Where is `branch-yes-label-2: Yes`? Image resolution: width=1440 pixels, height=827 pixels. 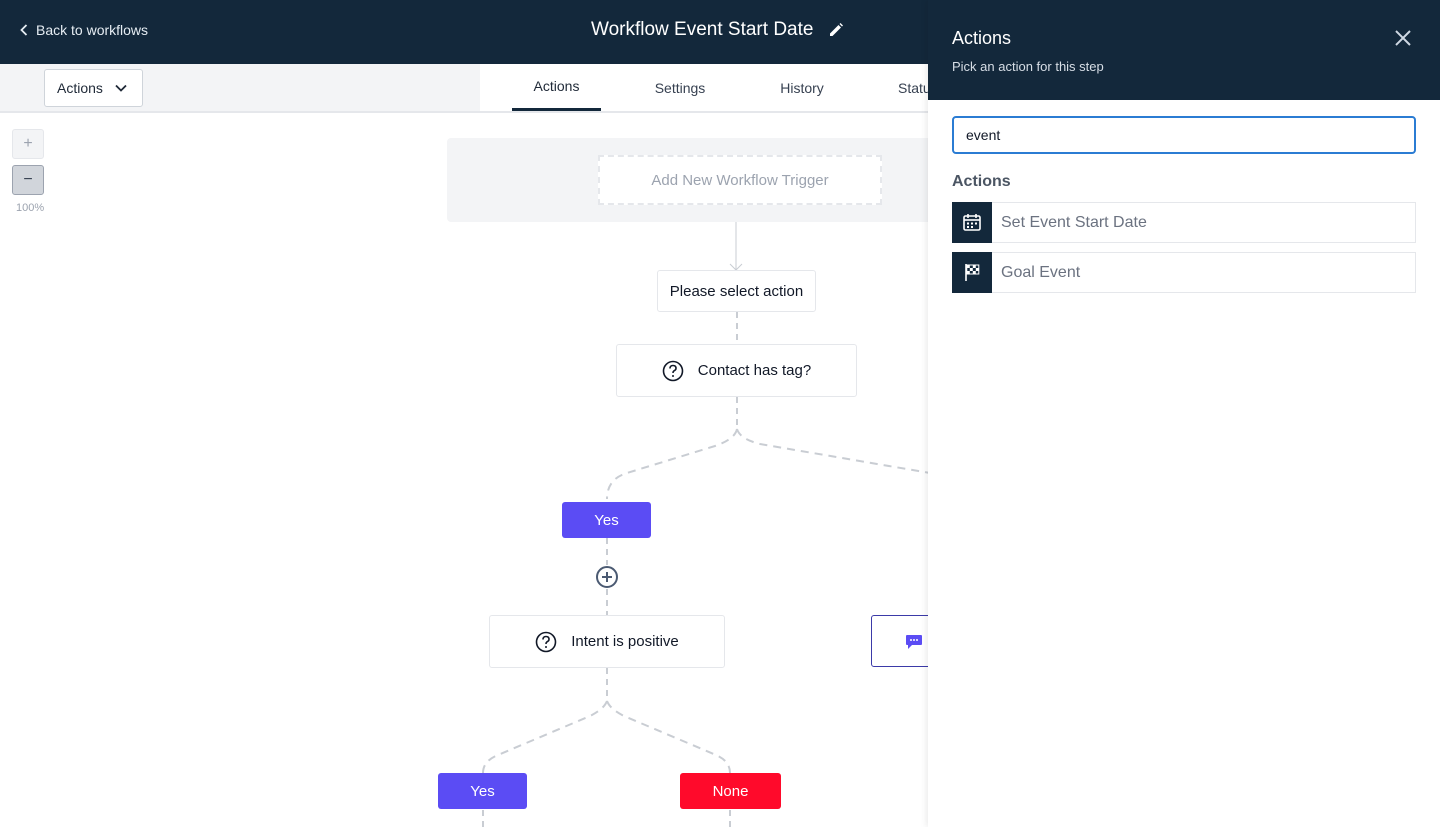
branch-yes-label-2: Yes is located at coordinates (482, 791).